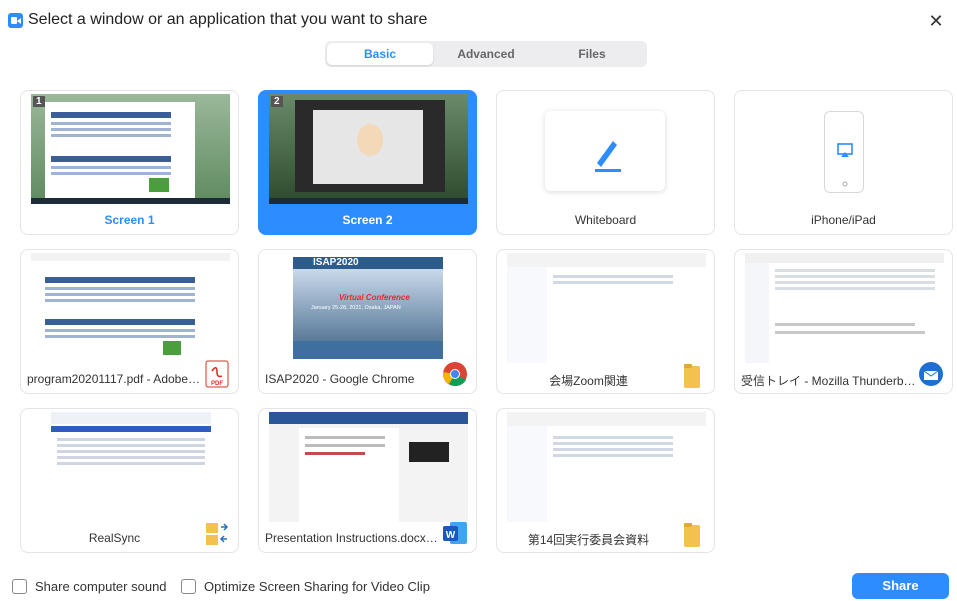  What do you see at coordinates (114, 538) in the screenshot?
I see `share-item-label: RealSync` at bounding box center [114, 538].